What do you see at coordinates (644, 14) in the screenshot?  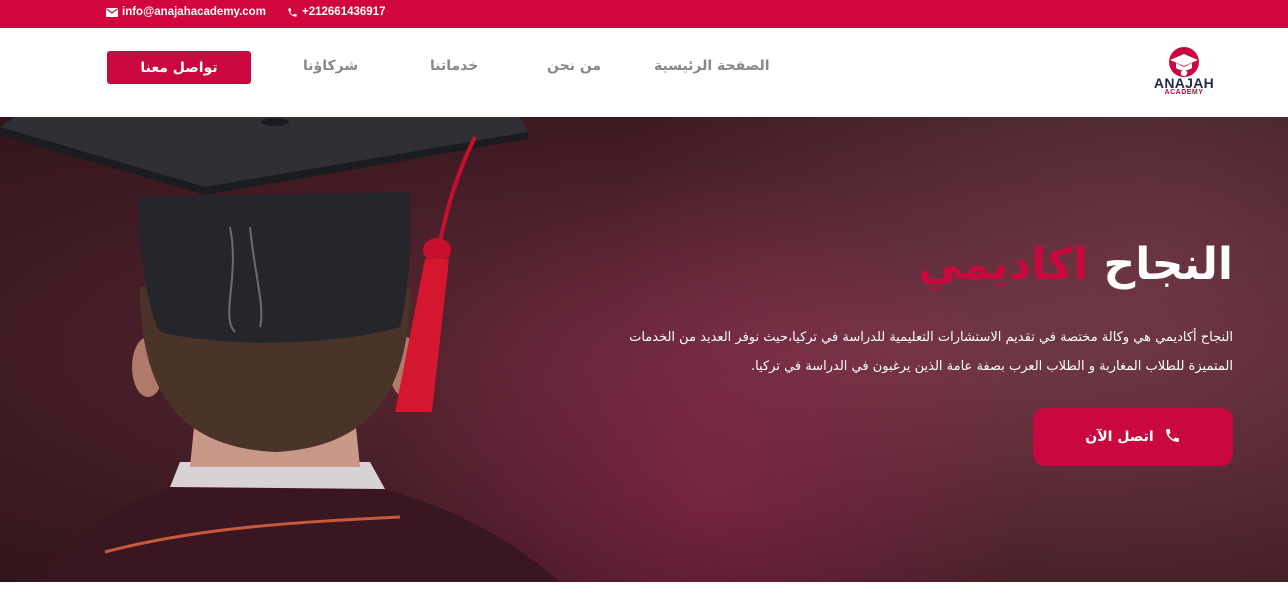 I see `top-contact-bar: info@anajahacademy.com +212661436917` at bounding box center [644, 14].